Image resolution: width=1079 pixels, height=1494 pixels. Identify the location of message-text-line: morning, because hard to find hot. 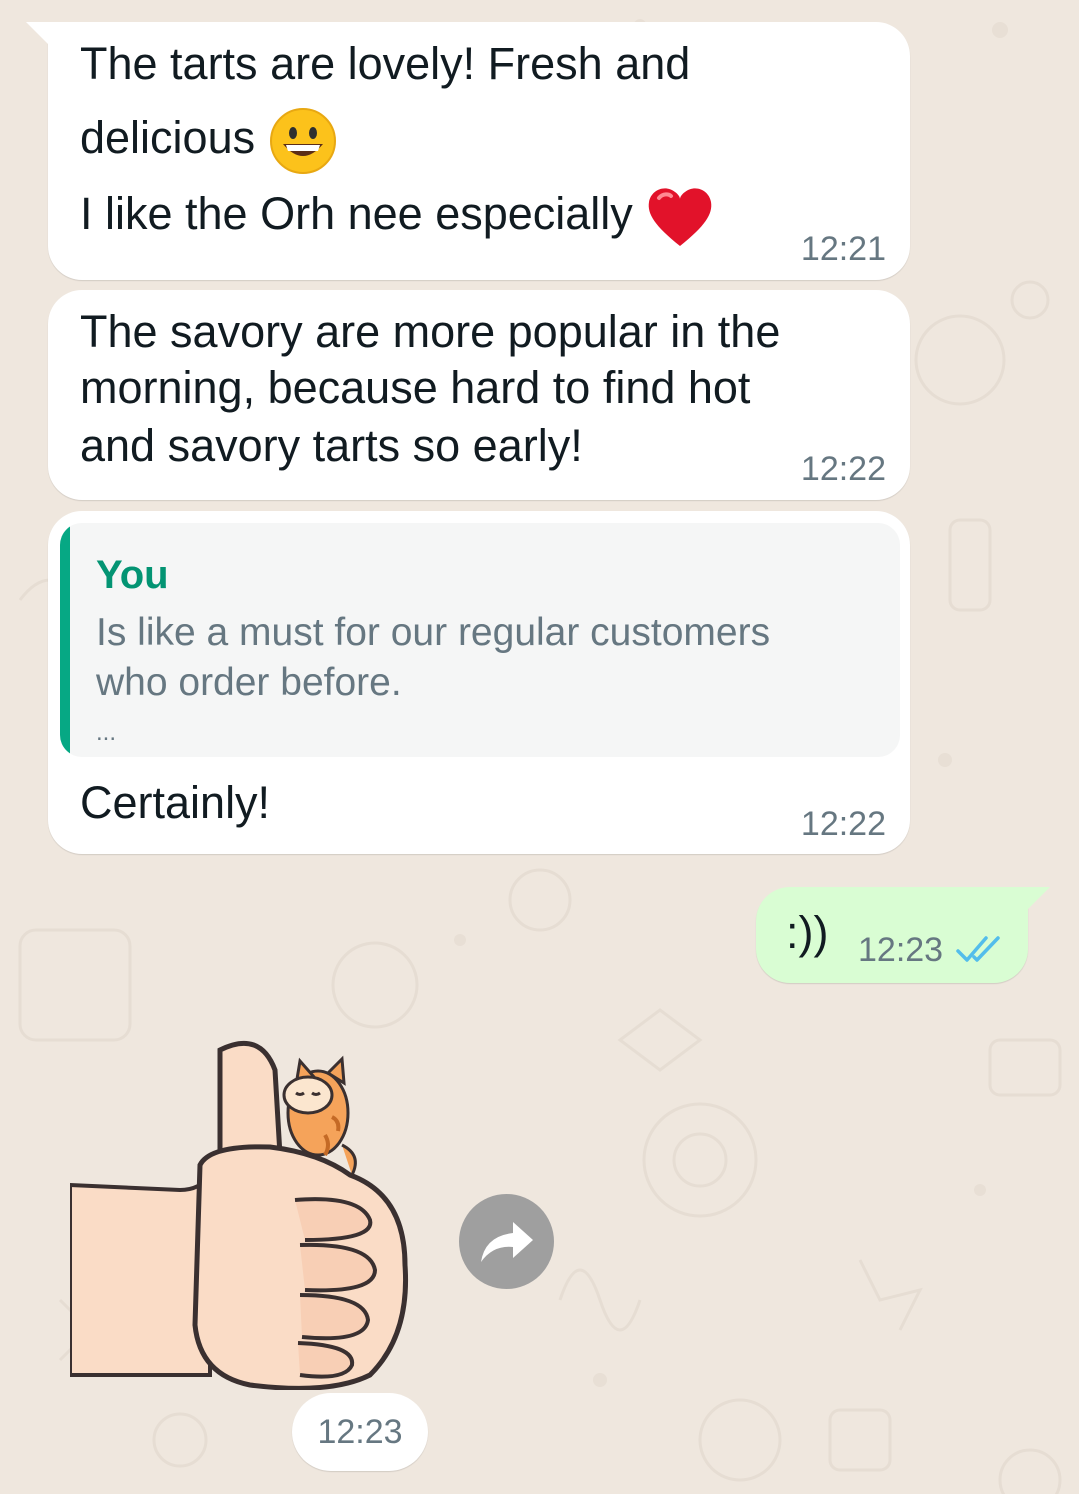
(415, 387).